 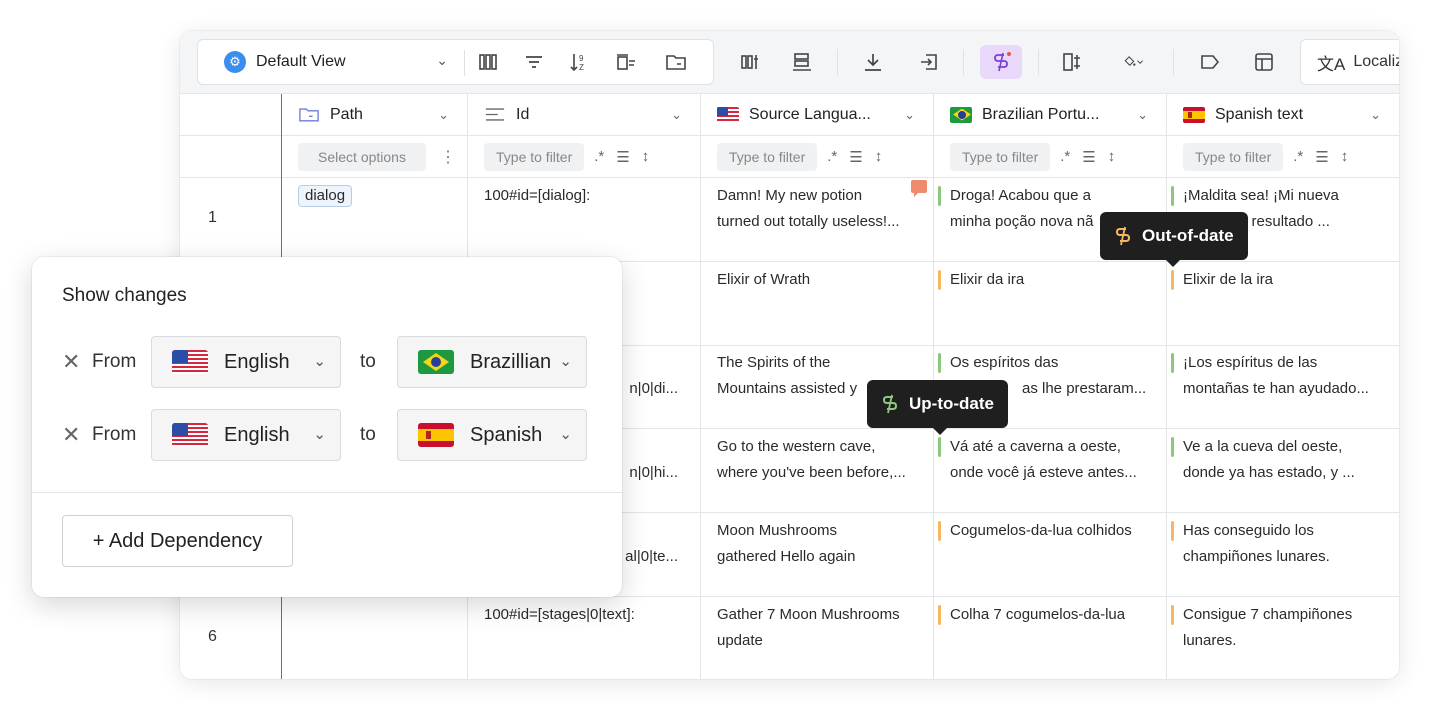 I want to click on column-header-source: Source Langua... ⌄, so click(x=817, y=115).